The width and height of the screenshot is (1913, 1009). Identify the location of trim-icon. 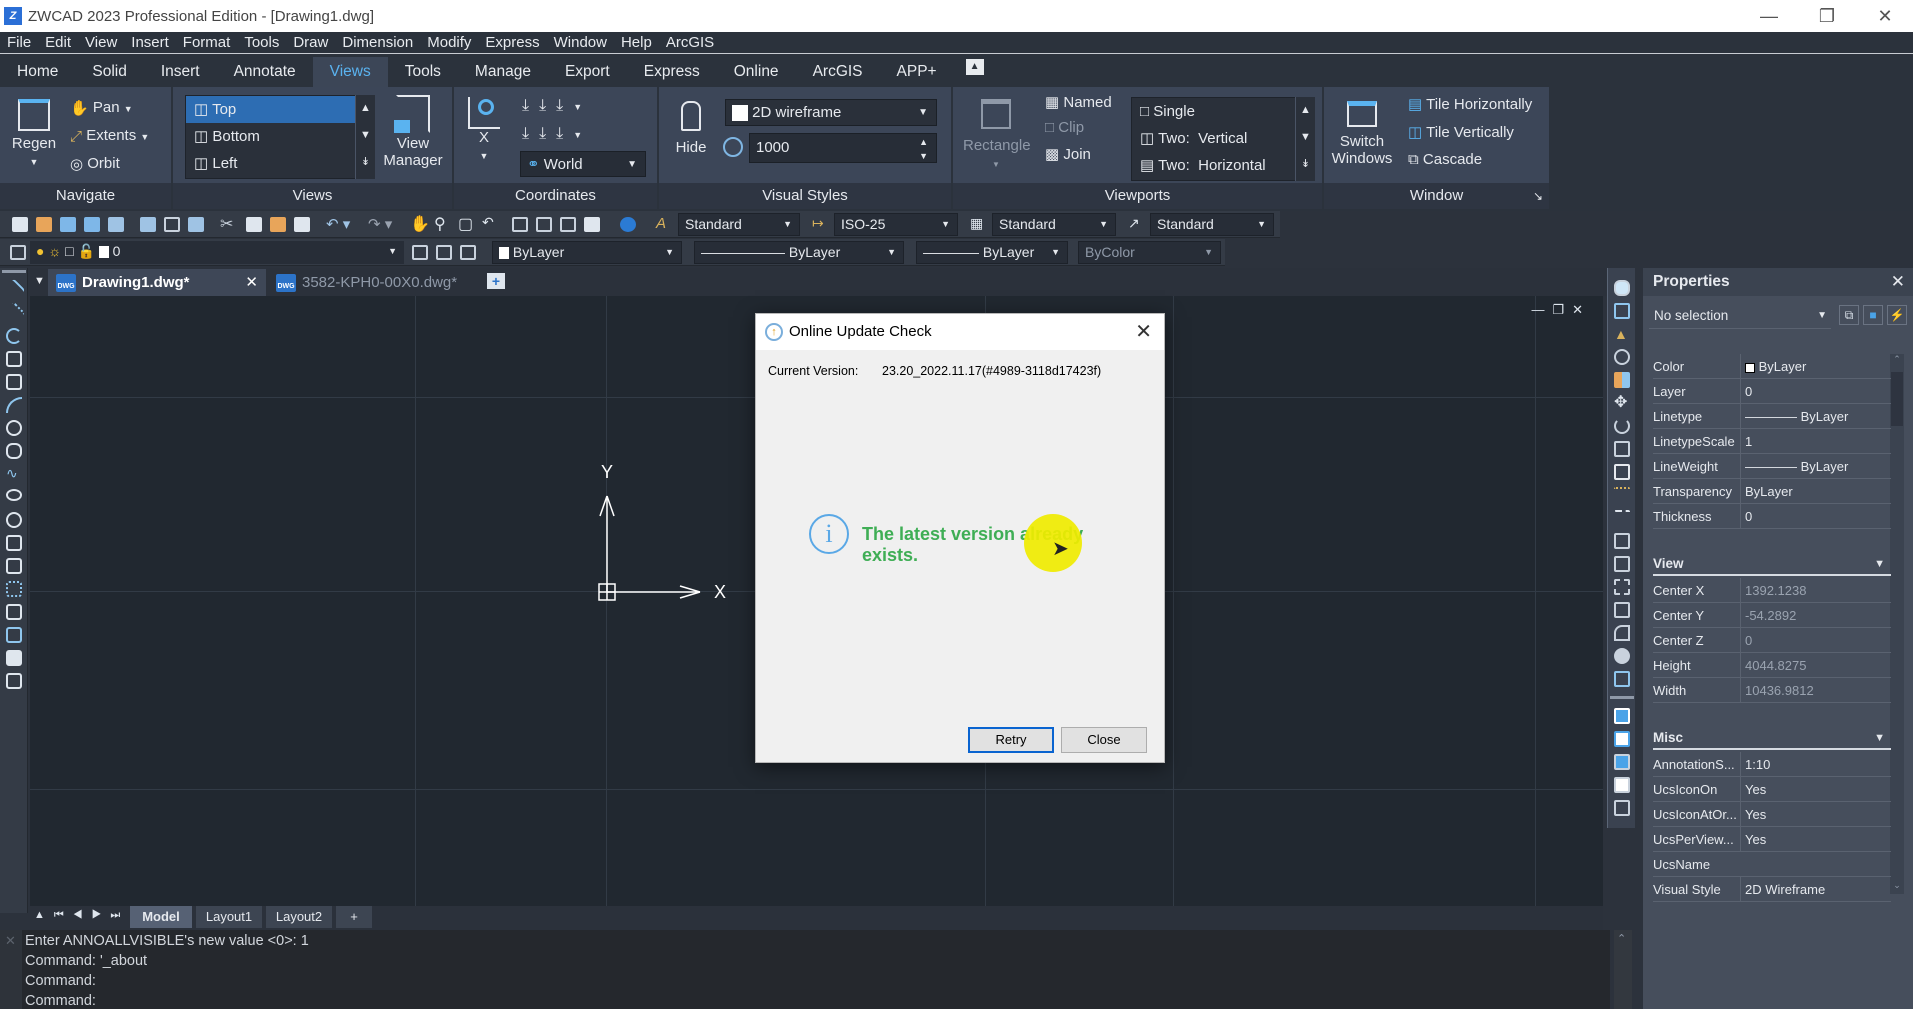
(1622, 495).